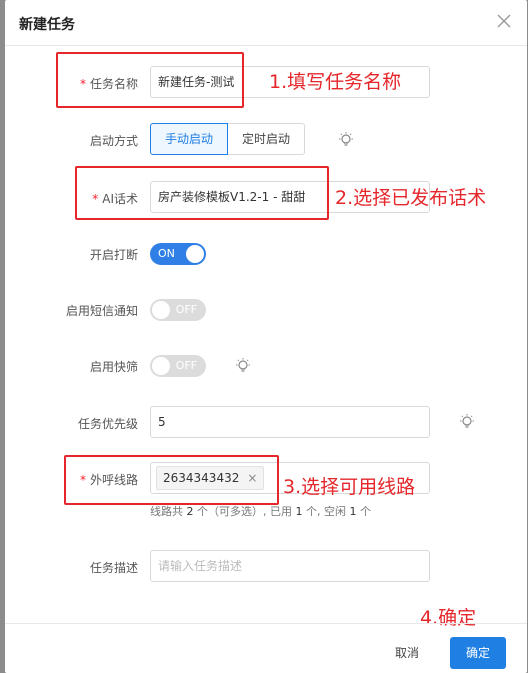 This screenshot has height=673, width=528. I want to click on dialog-title: 新建任务, so click(47, 25).